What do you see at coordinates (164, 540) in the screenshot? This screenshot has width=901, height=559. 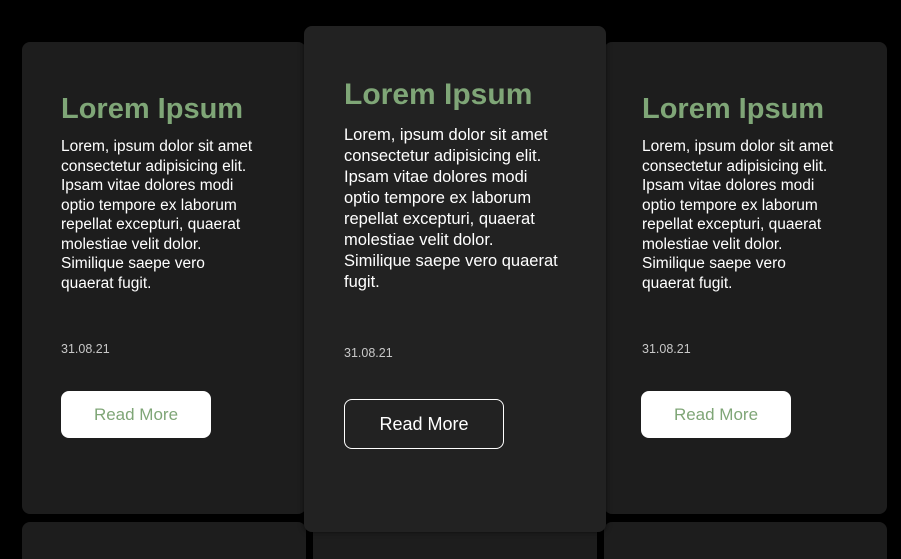 I see `card-4-partial` at bounding box center [164, 540].